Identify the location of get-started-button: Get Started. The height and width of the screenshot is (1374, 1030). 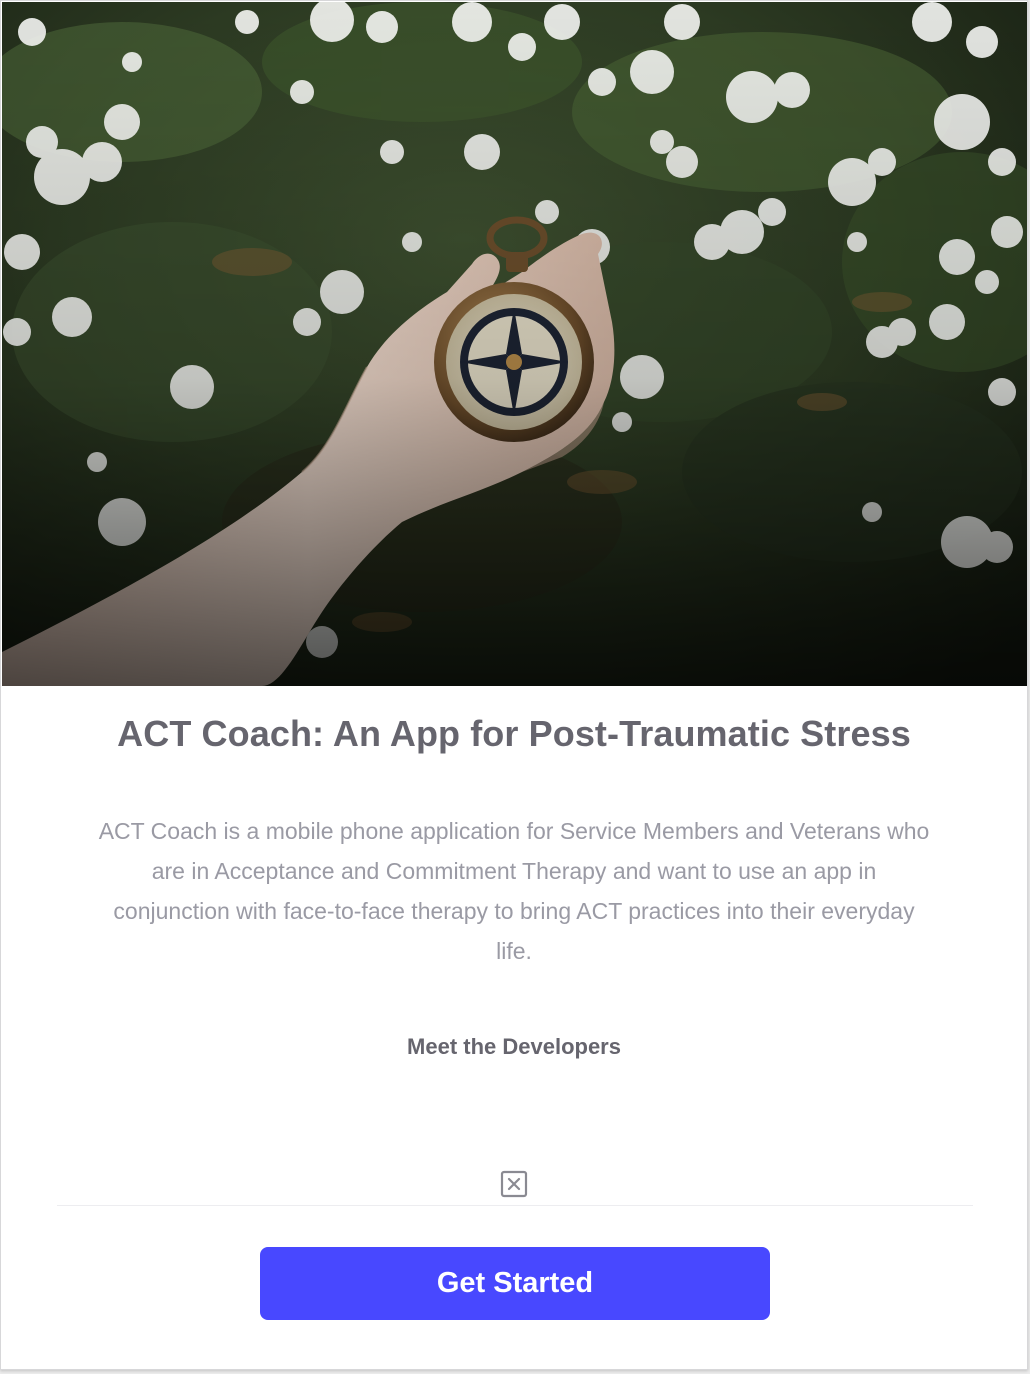
(515, 1283).